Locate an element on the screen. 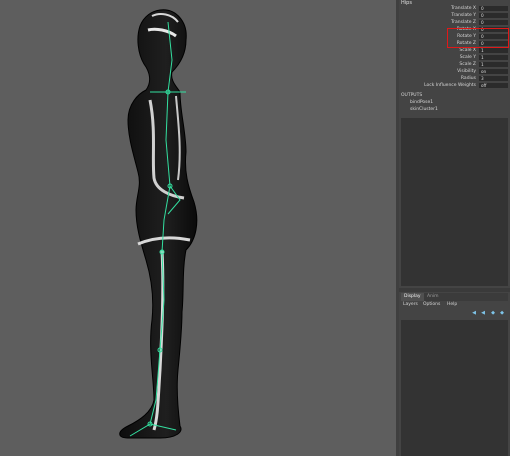  menu-layers: Layers is located at coordinates (410, 305).